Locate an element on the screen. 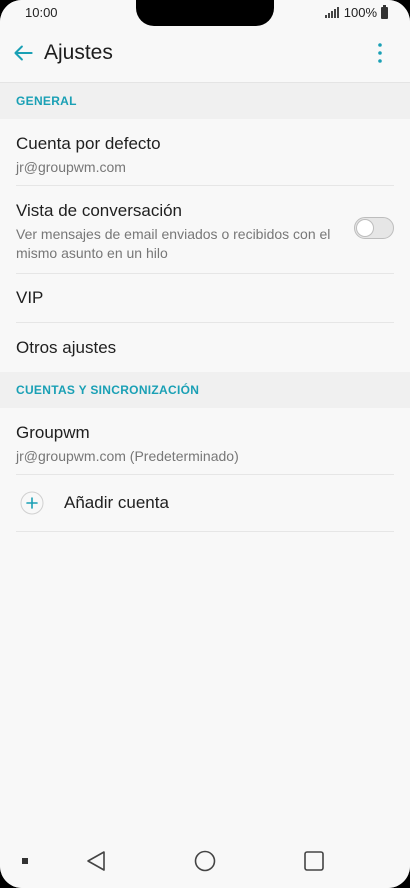  add-account-button: Añadir cuenta is located at coordinates (205, 503).